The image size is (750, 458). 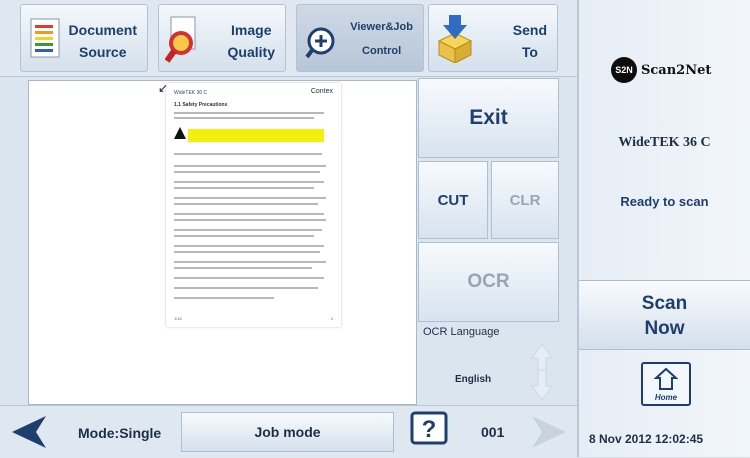 What do you see at coordinates (45, 38) in the screenshot?
I see `document-icon` at bounding box center [45, 38].